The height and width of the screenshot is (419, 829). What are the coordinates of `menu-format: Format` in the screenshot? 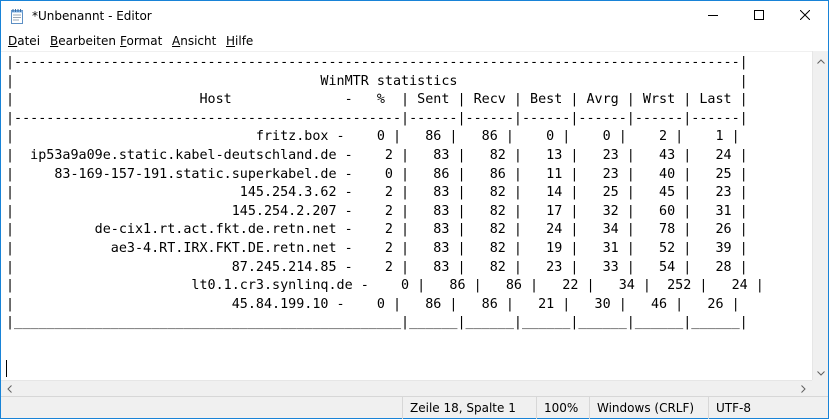 It's located at (141, 41).